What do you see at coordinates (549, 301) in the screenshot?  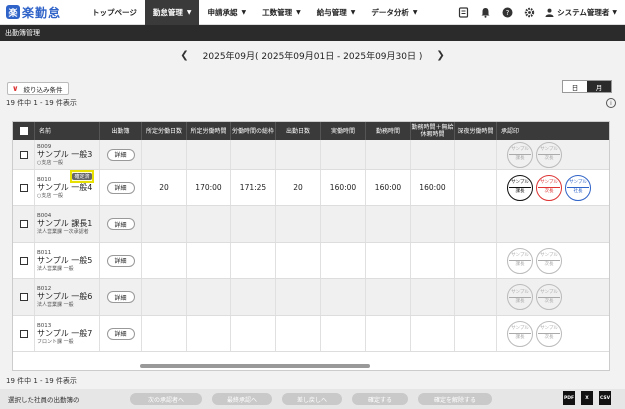 I see `stamp-bottom: 次長` at bounding box center [549, 301].